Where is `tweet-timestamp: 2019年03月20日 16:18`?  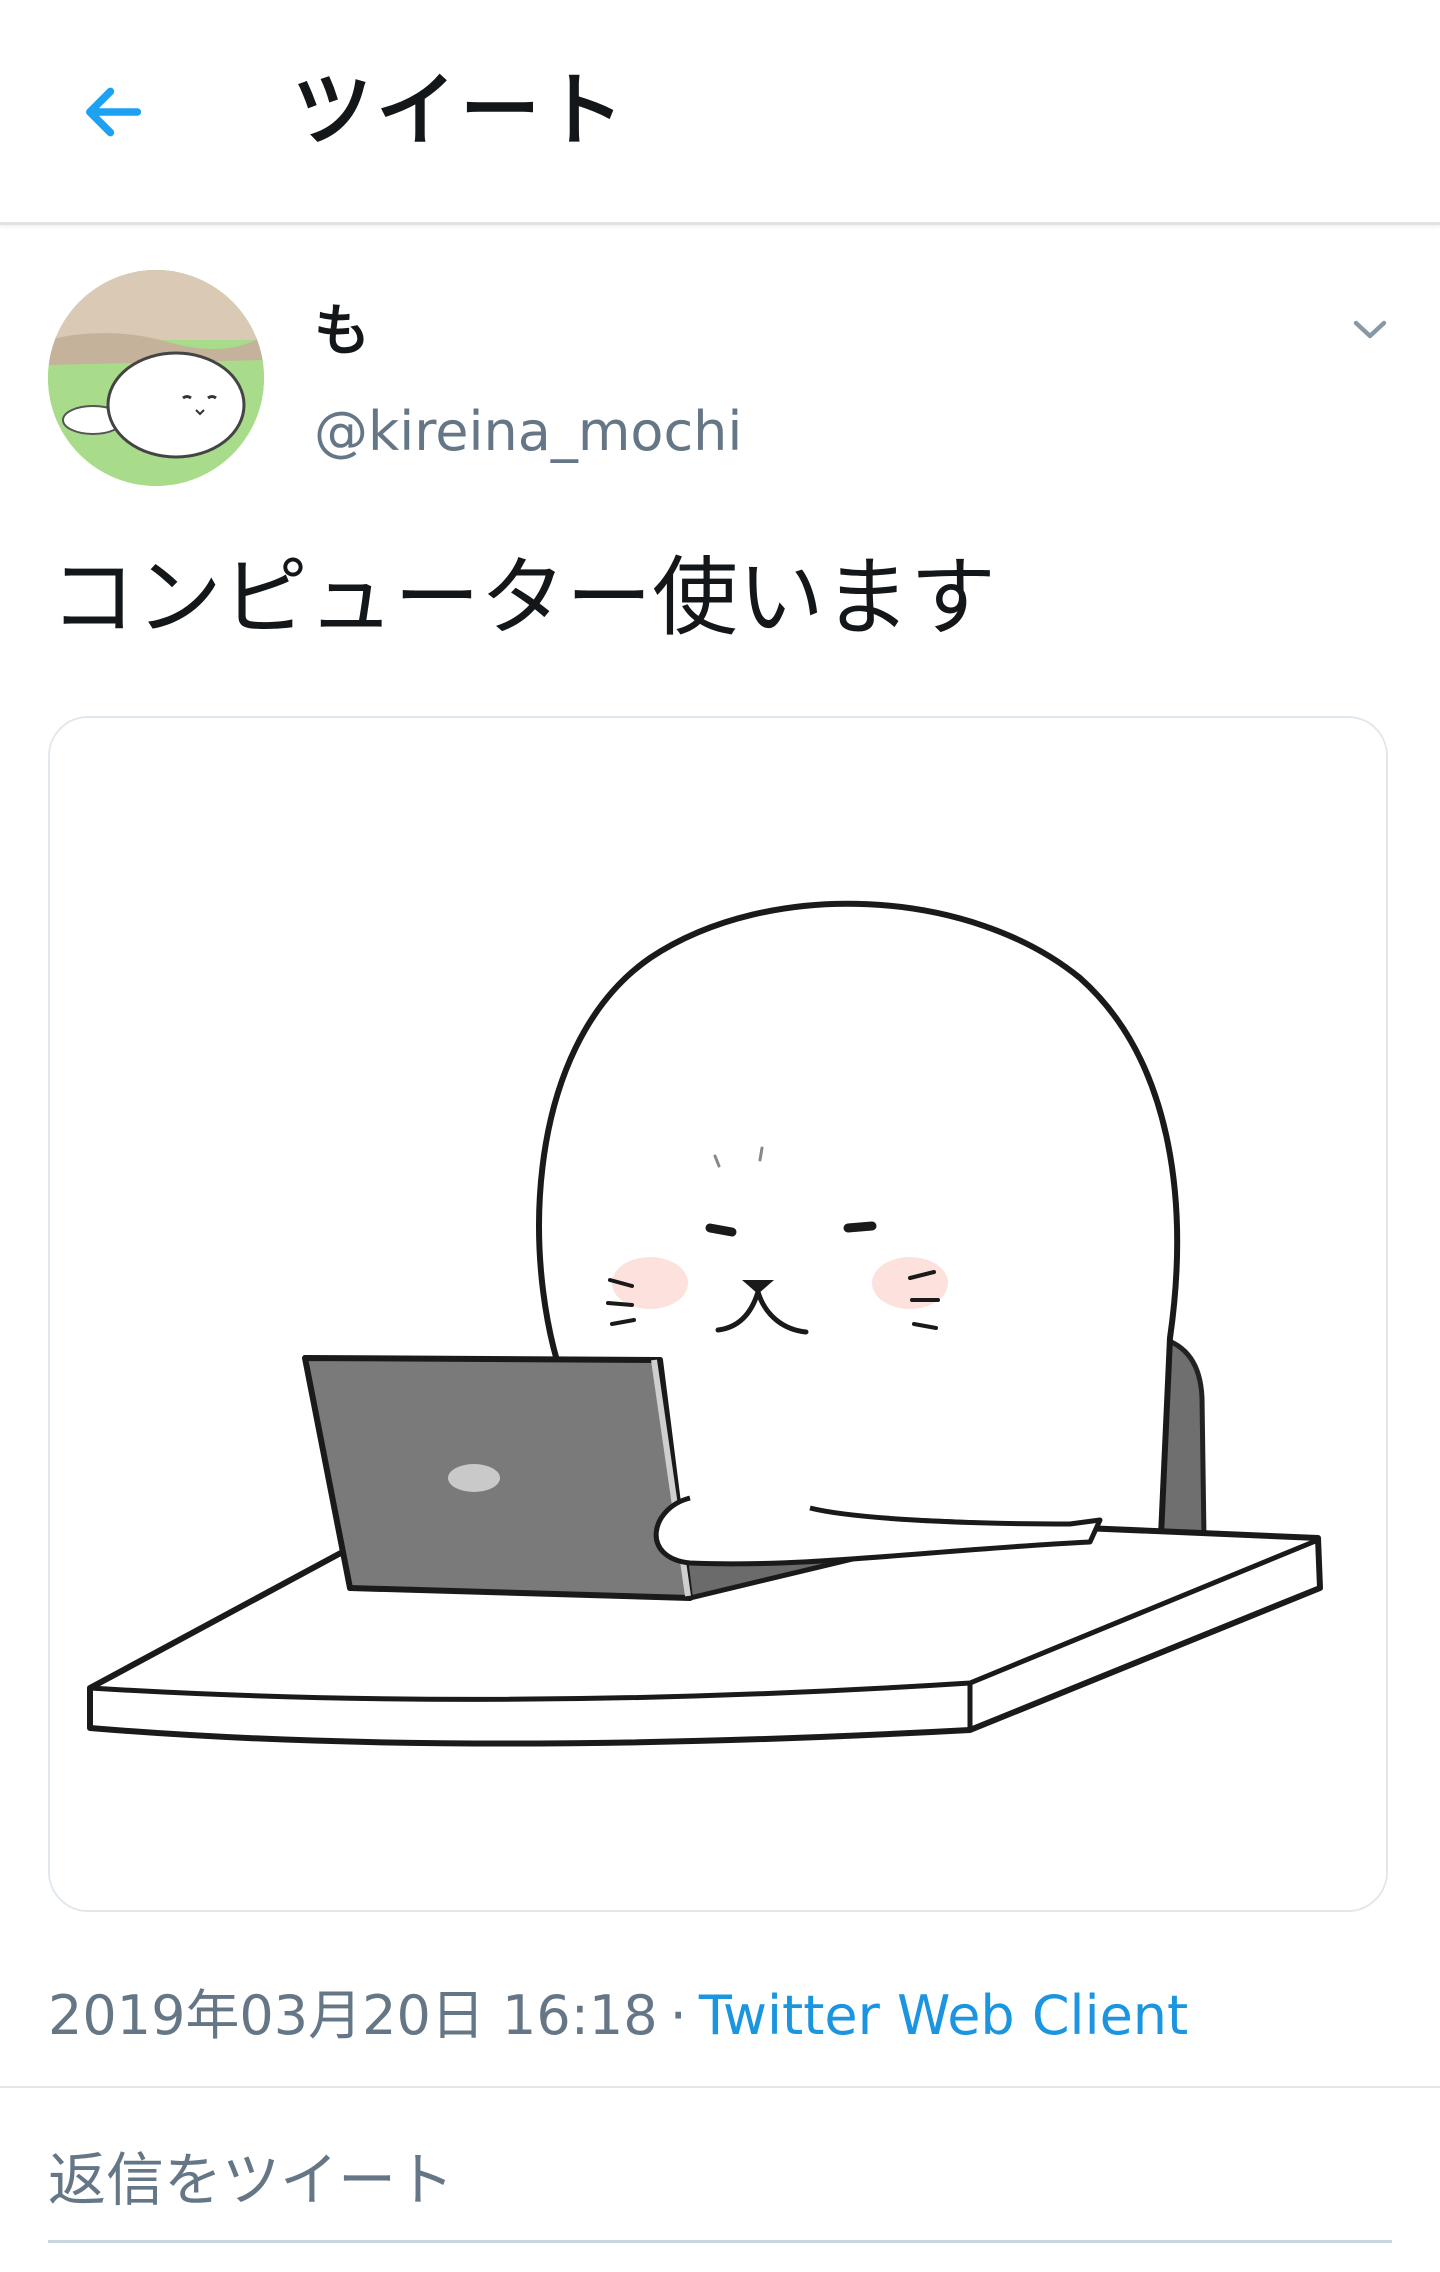
tweet-timestamp: 2019年03月20日 16:18 is located at coordinates (353, 2015).